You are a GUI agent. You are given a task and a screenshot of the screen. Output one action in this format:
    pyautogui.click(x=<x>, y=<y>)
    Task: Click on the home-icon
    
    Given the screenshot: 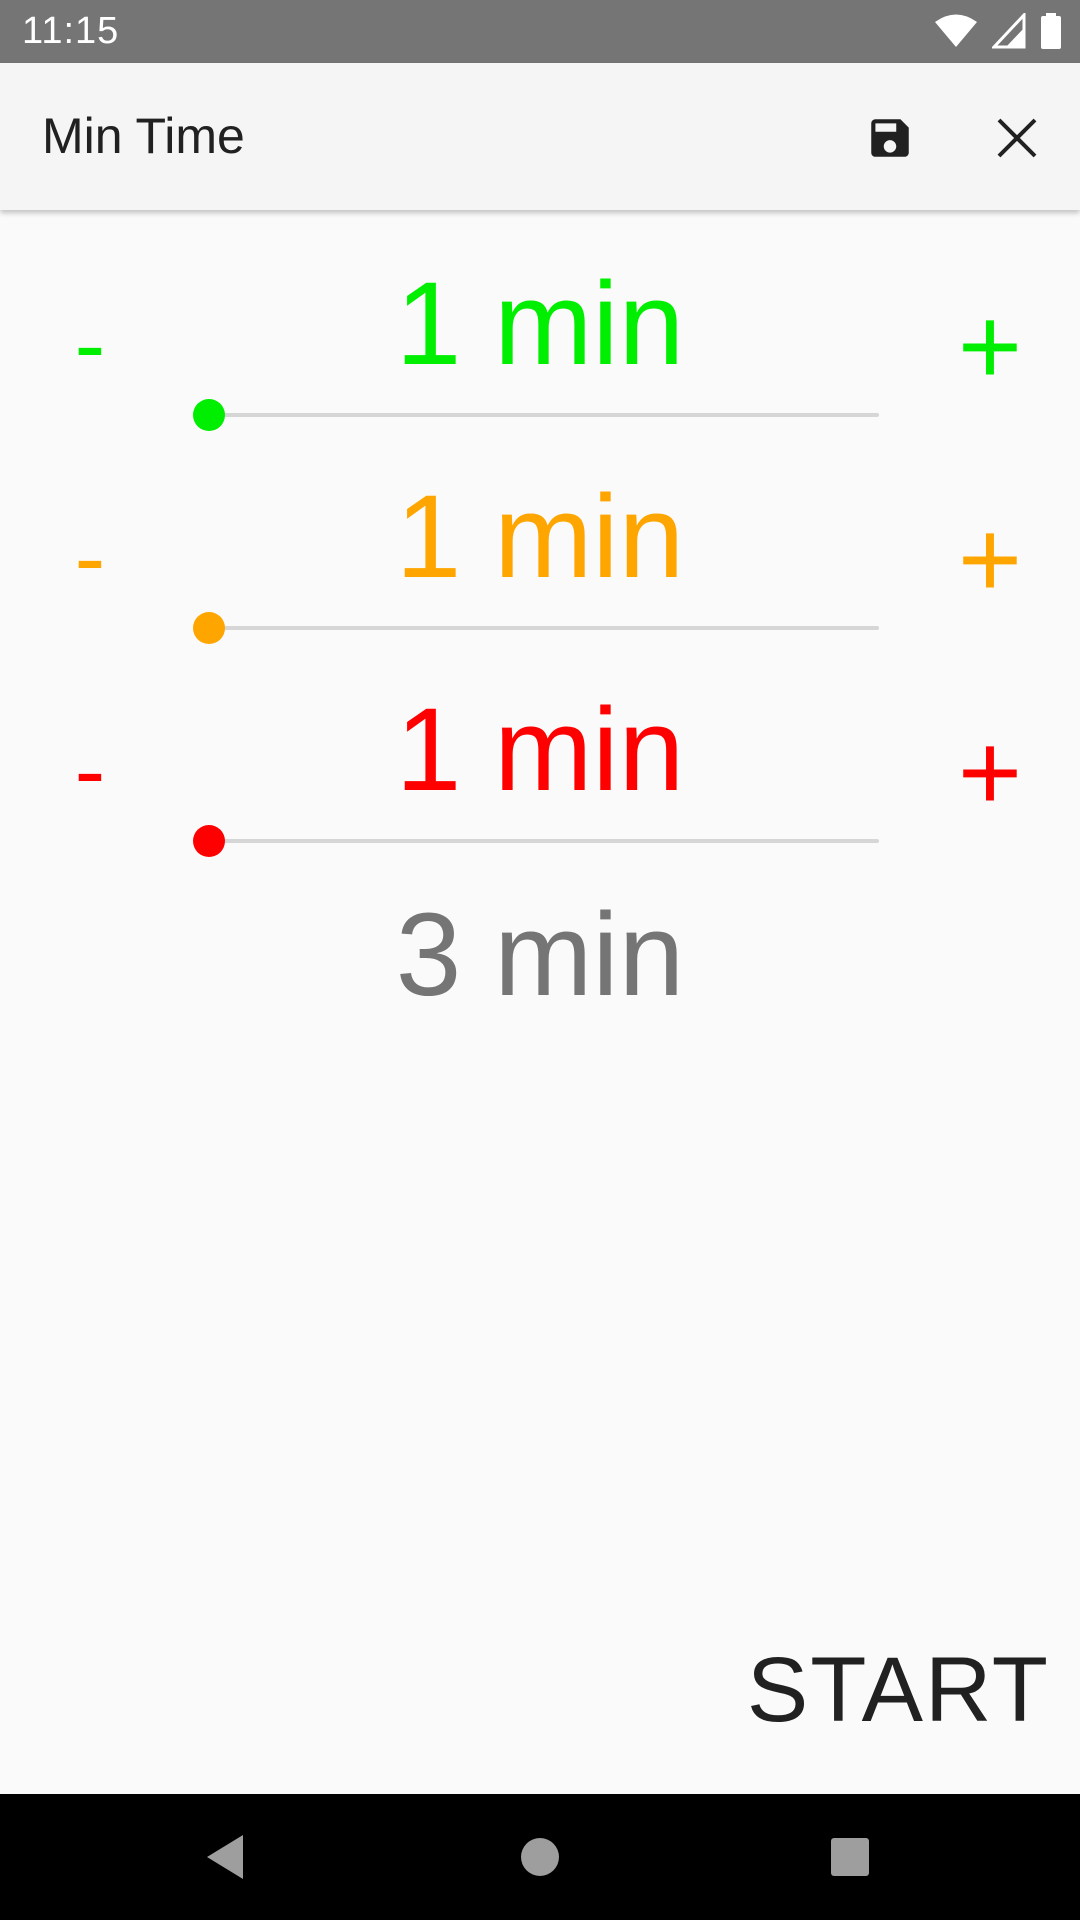 What is the action you would take?
    pyautogui.click(x=540, y=1857)
    